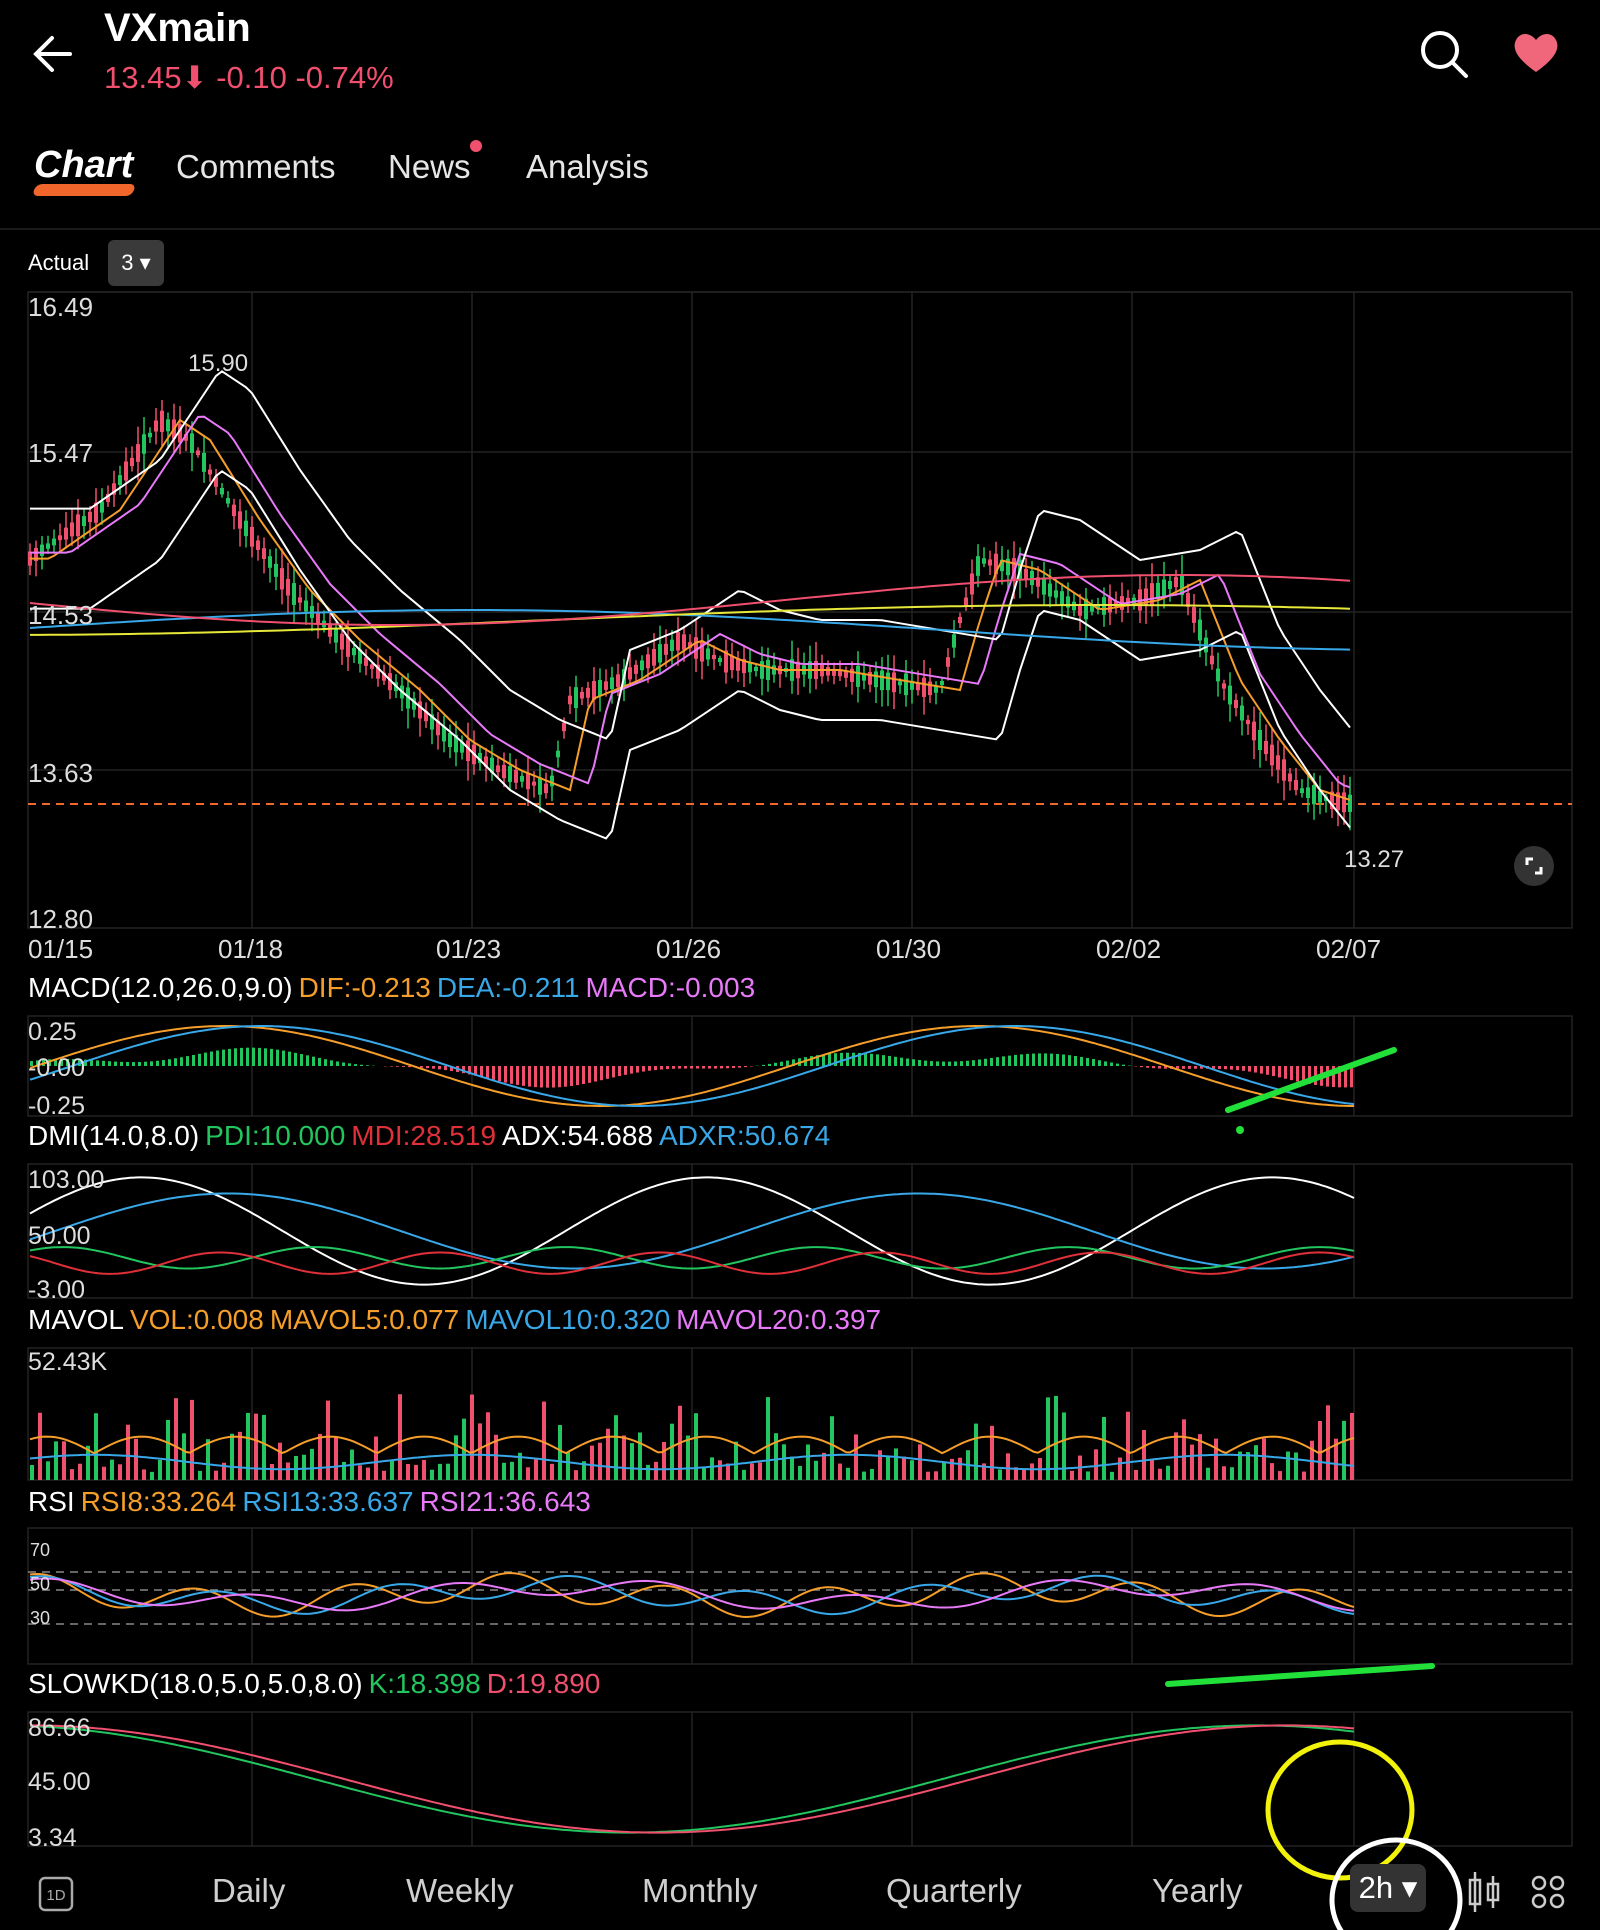 The width and height of the screenshot is (1600, 1930). Describe the element at coordinates (61, 949) in the screenshot. I see `x-tick: 01/15` at that location.